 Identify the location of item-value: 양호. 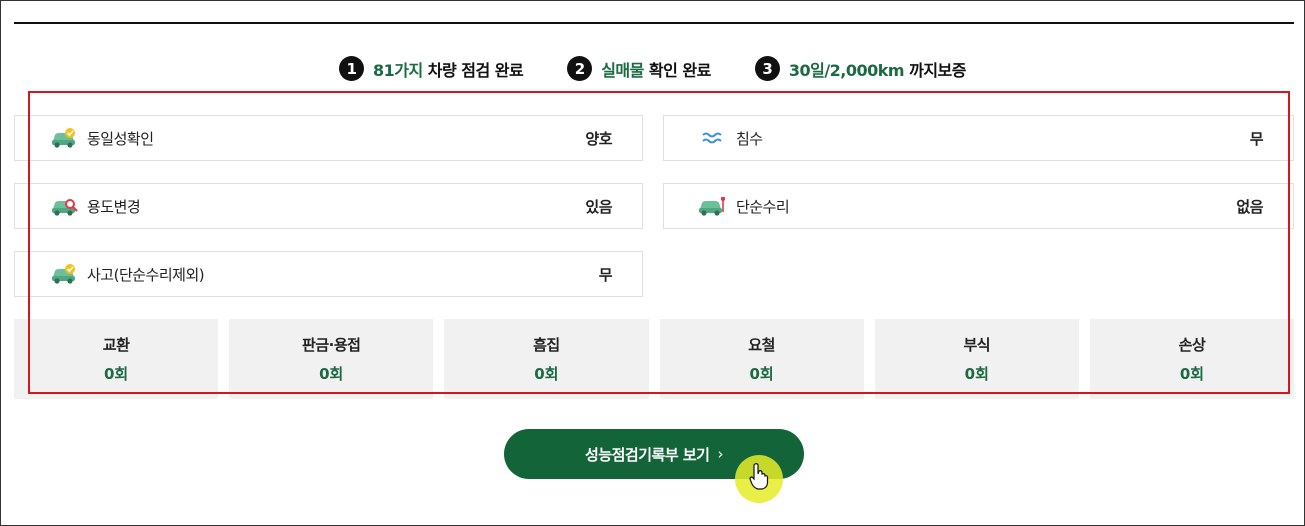
(598, 138).